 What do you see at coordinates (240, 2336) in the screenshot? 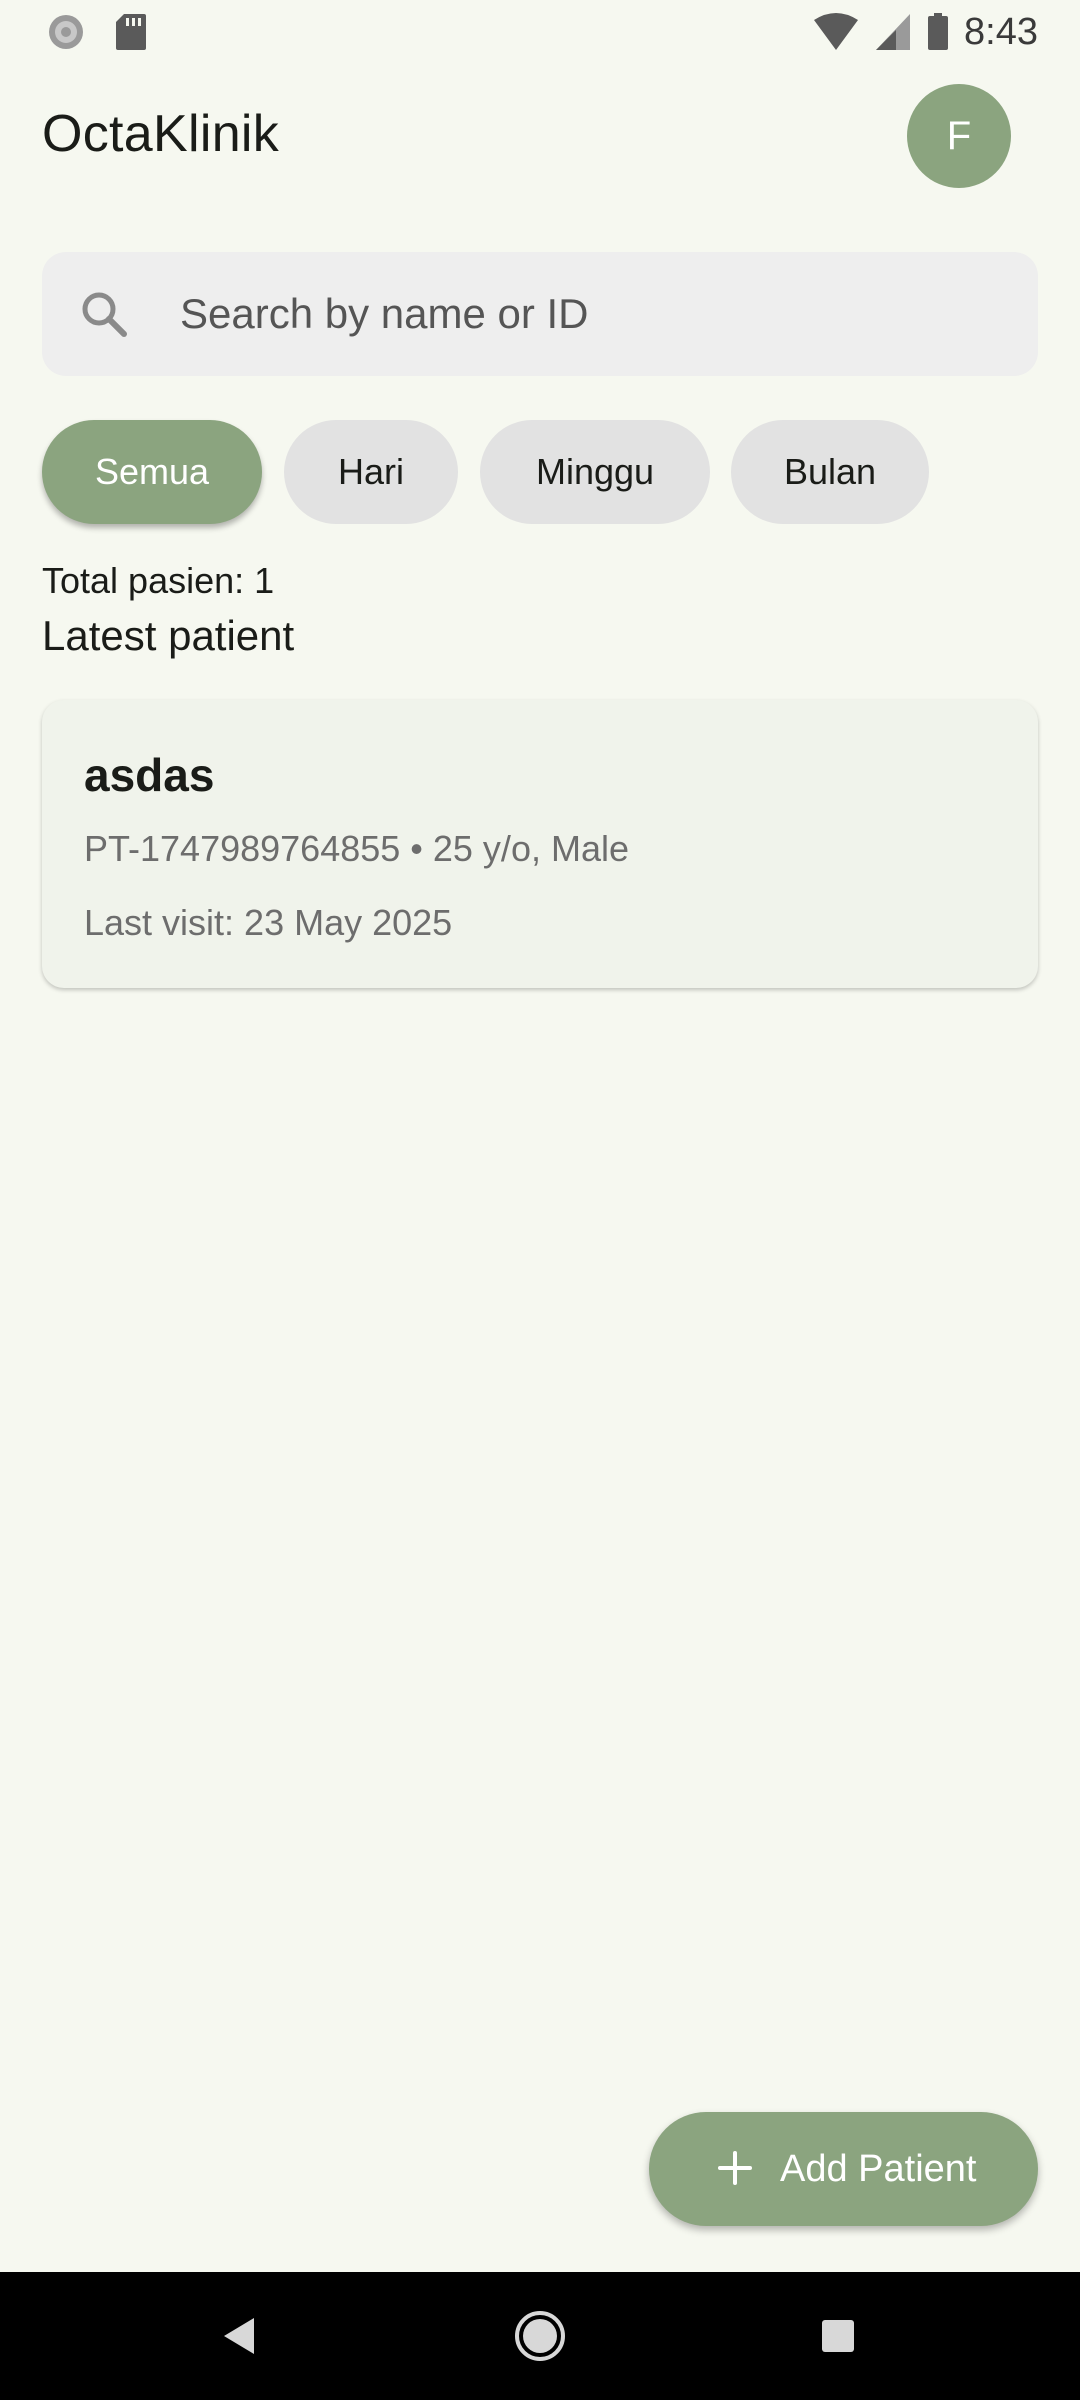
I see `back-icon` at bounding box center [240, 2336].